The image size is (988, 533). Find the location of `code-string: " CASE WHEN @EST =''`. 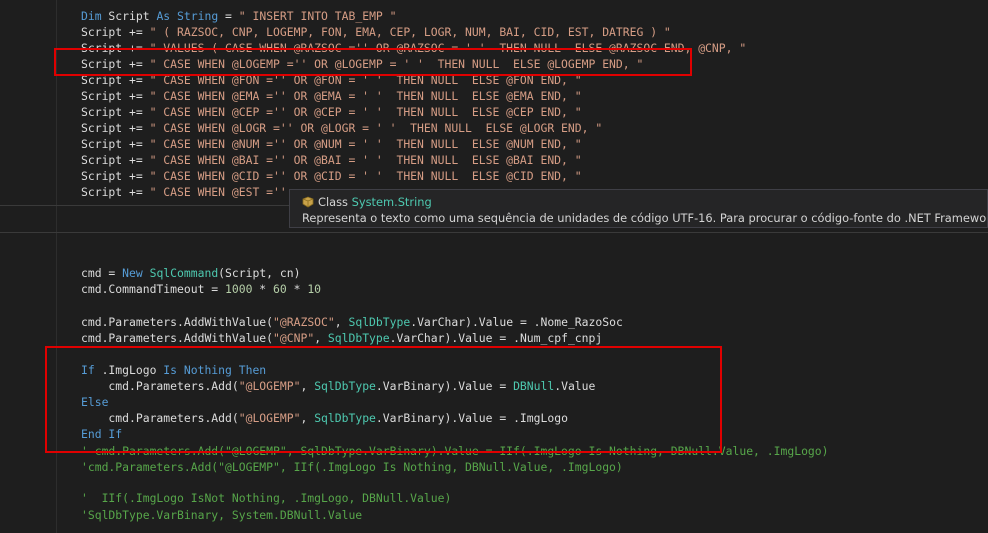

code-string: " CASE WHEN @EST ='' is located at coordinates (218, 192).